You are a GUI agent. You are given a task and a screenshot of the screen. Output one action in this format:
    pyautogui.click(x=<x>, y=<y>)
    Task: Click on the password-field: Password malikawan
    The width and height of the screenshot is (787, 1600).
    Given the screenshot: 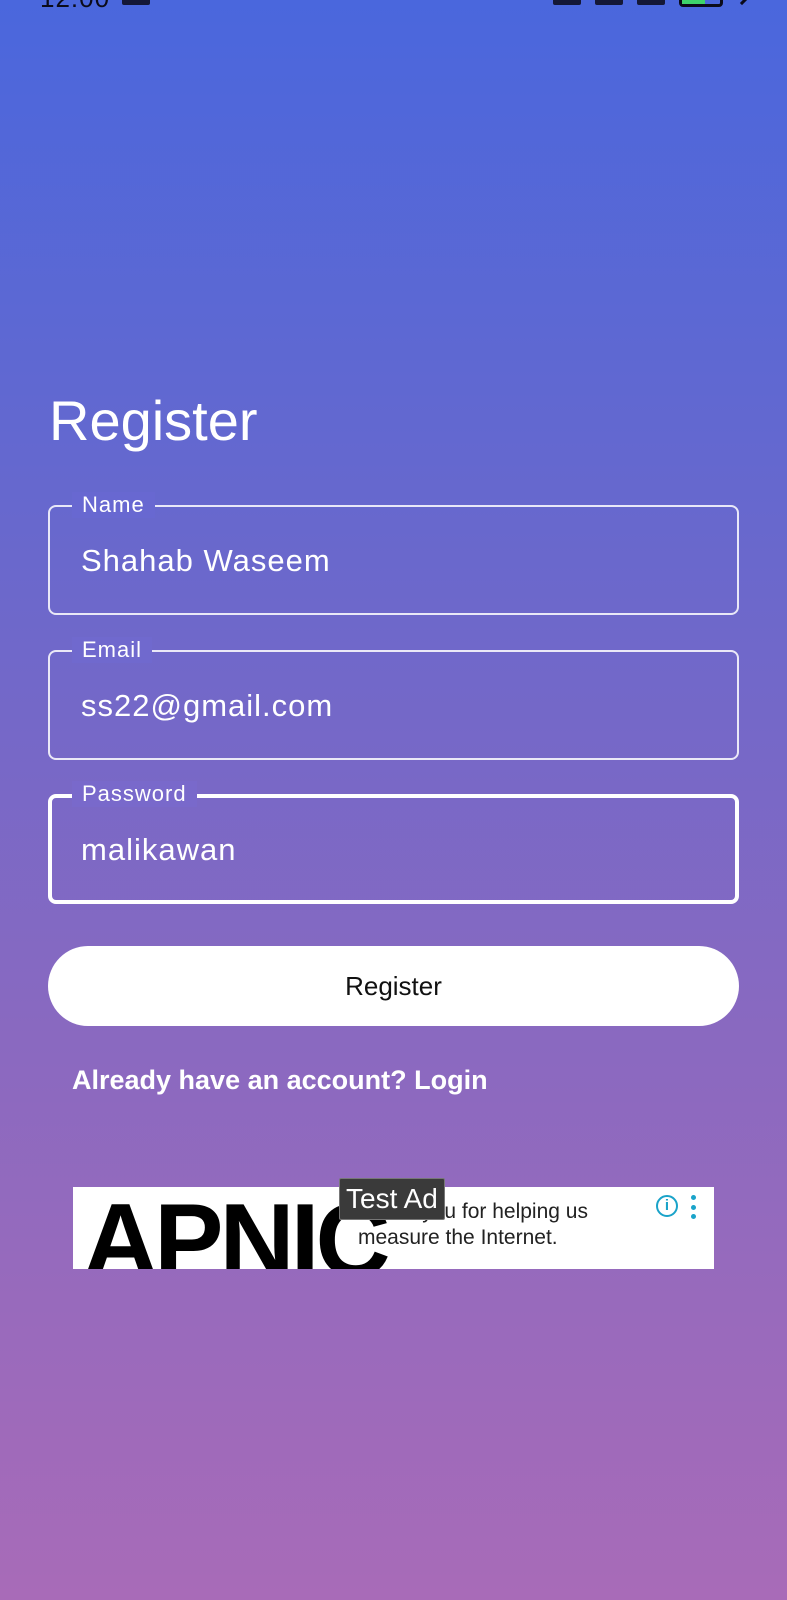 What is the action you would take?
    pyautogui.click(x=393, y=842)
    